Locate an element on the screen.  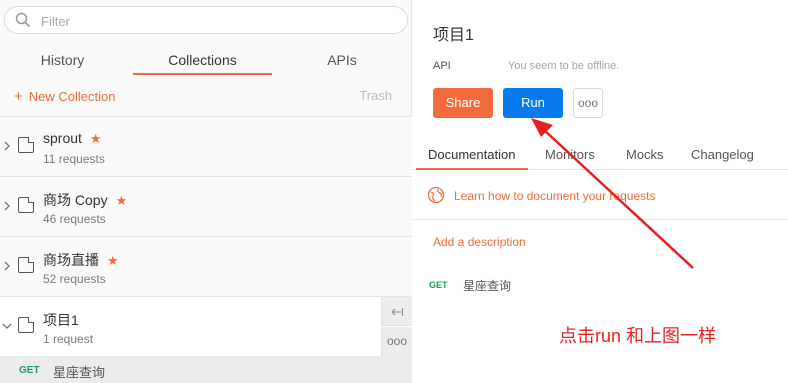
tab-monitors: Monitors is located at coordinates (570, 154).